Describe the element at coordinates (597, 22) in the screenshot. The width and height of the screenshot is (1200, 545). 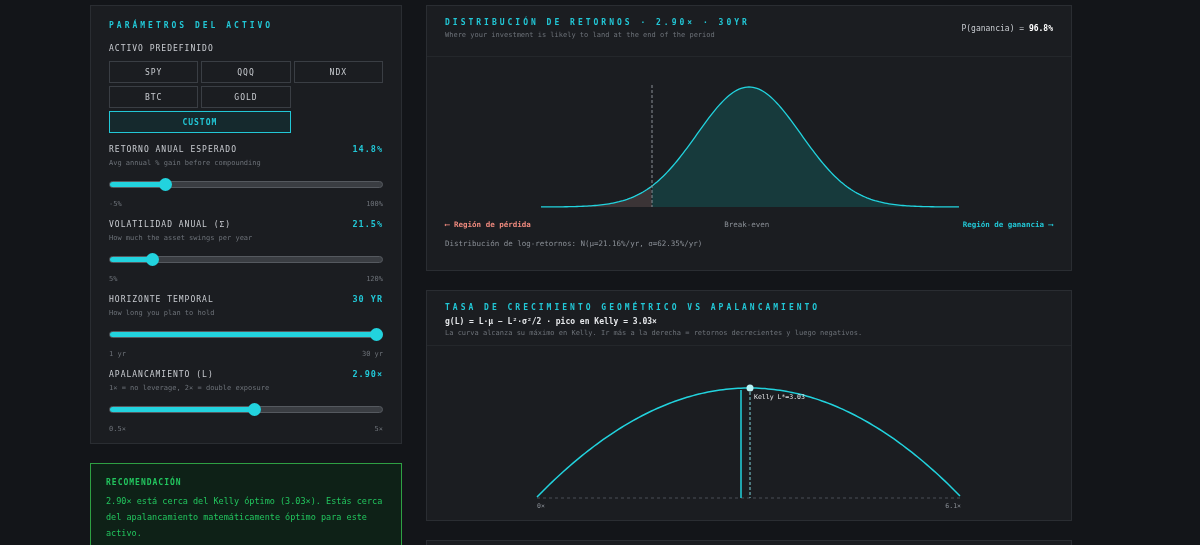
I see `chart-title: DISTRIBUCIÓN DE RETORNOS · 2.90× · 30YR` at that location.